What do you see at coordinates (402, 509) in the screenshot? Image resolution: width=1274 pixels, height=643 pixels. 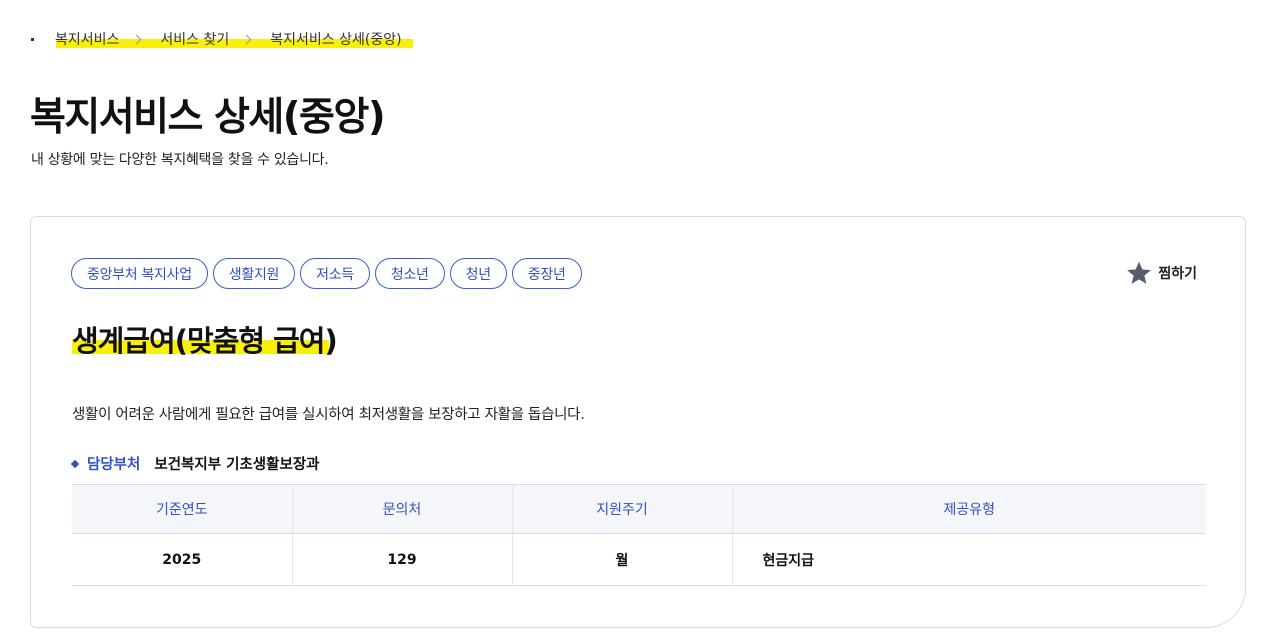 I see `table-header-contact: 문의처` at bounding box center [402, 509].